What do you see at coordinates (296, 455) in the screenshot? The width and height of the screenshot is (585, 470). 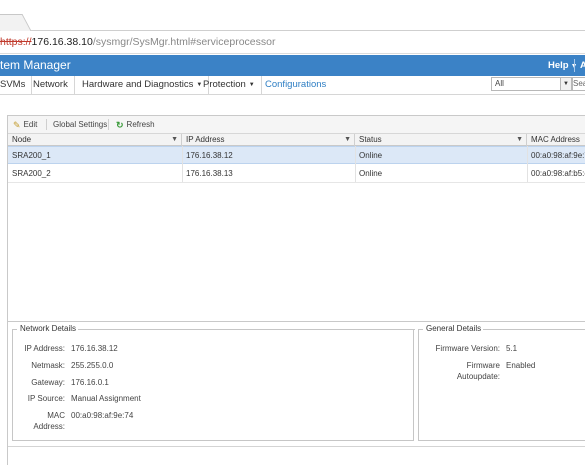 I see `status-bar` at bounding box center [296, 455].